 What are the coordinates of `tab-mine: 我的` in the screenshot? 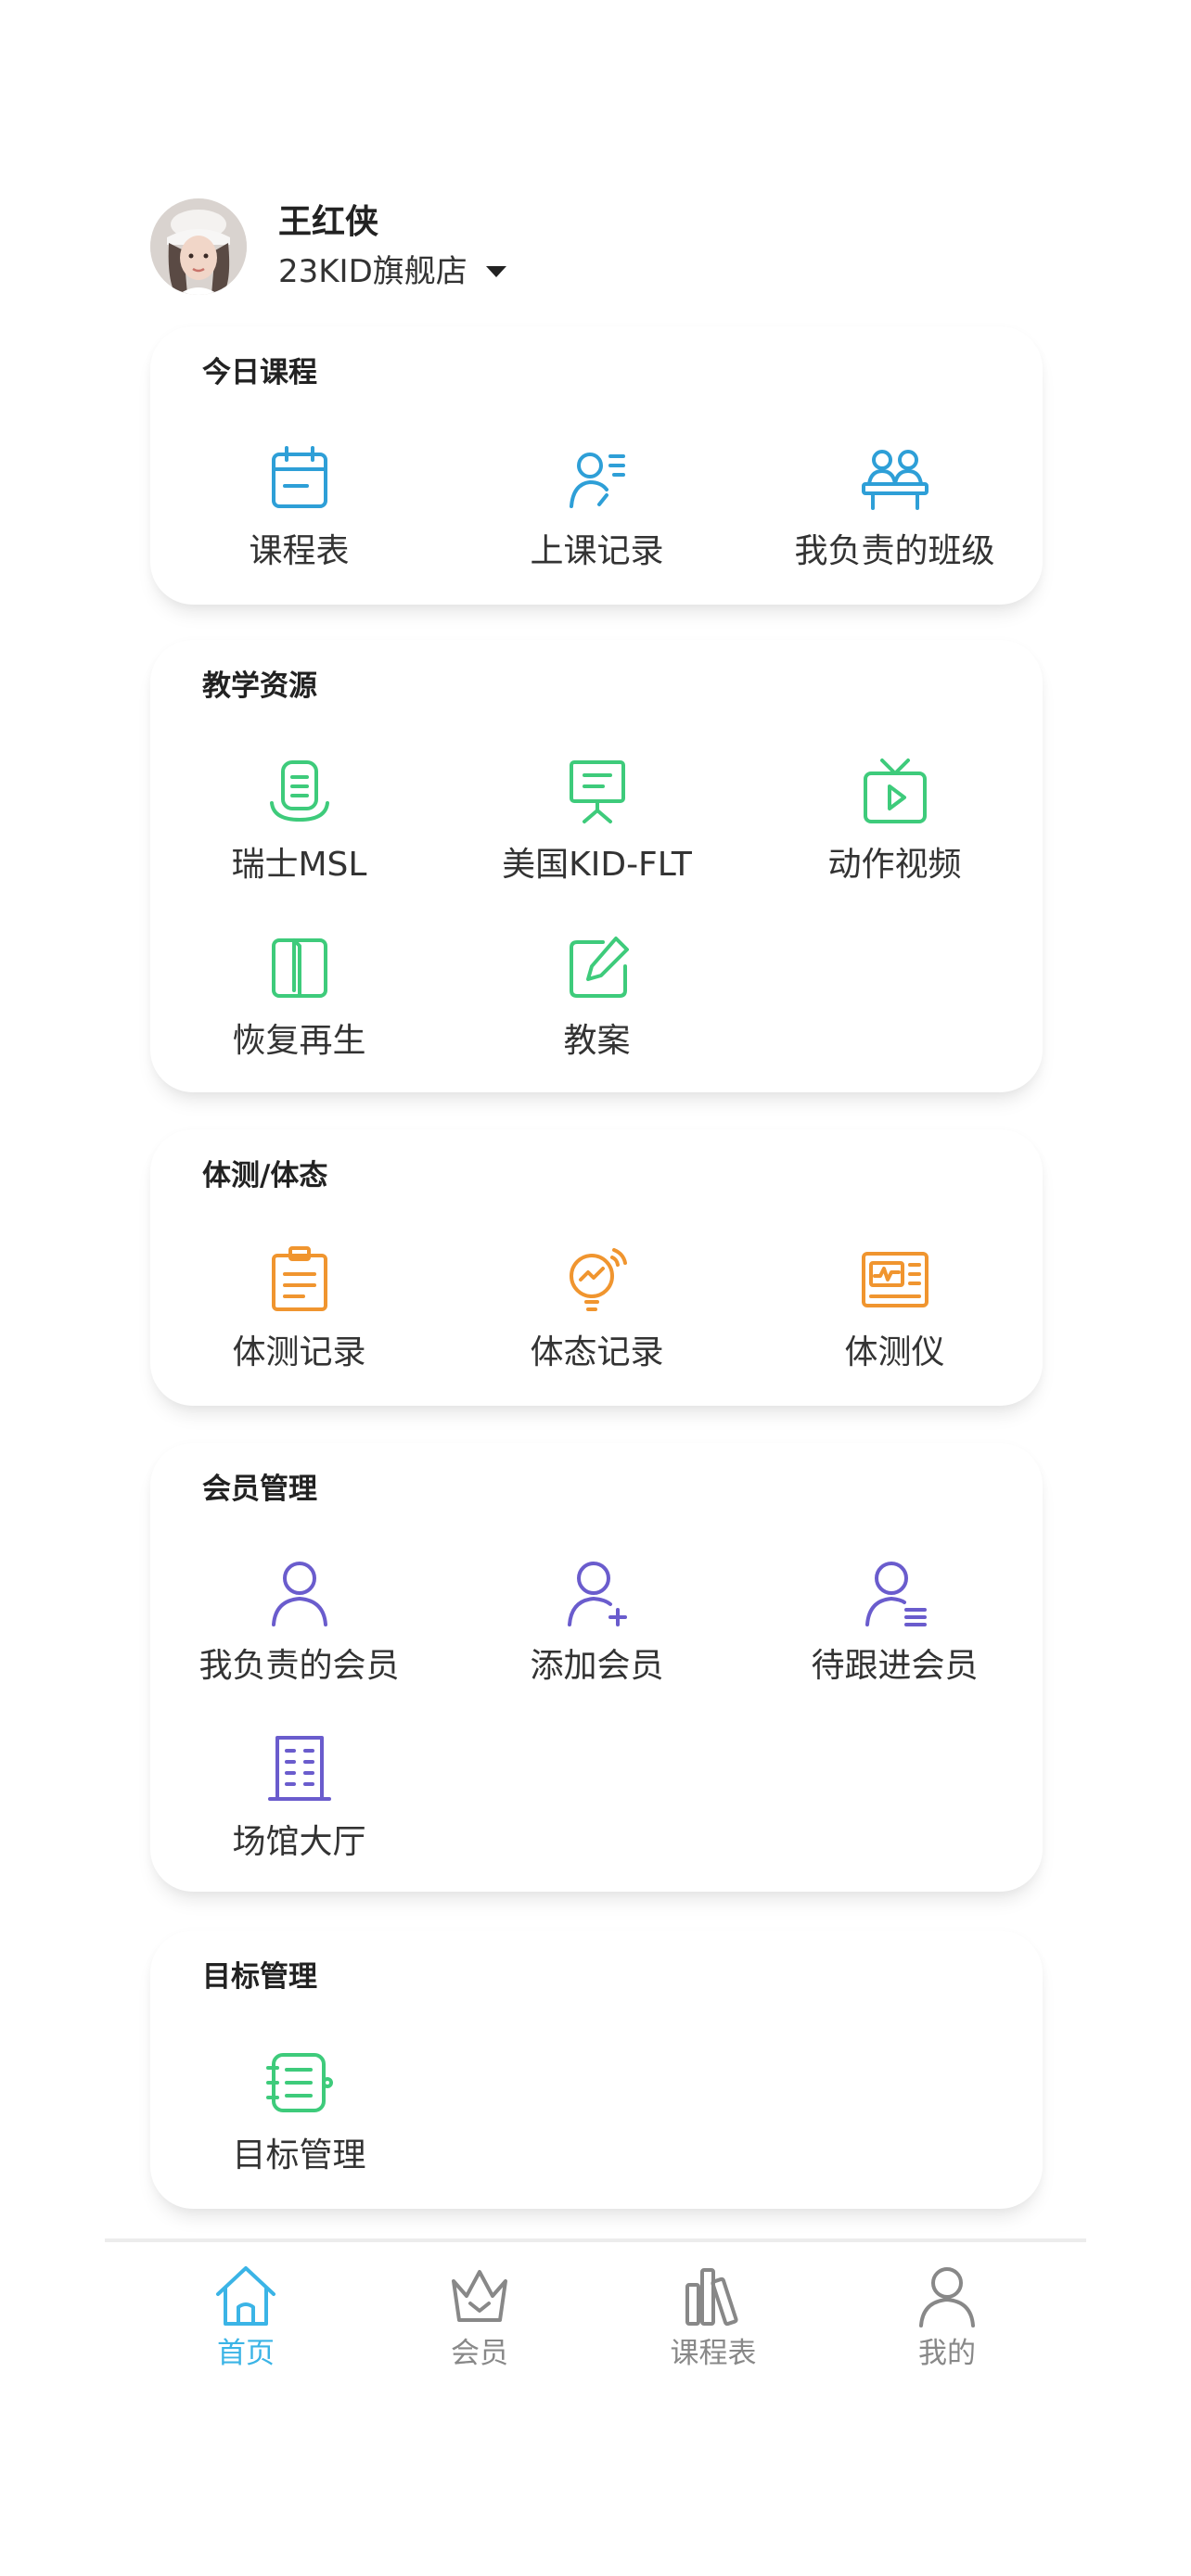 It's located at (947, 2317).